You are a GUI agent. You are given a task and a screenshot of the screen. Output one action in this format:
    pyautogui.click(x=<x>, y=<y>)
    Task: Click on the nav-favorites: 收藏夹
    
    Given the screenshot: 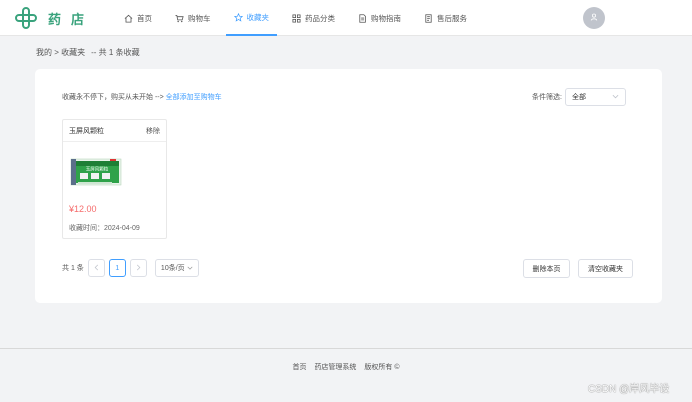 What is the action you would take?
    pyautogui.click(x=251, y=18)
    